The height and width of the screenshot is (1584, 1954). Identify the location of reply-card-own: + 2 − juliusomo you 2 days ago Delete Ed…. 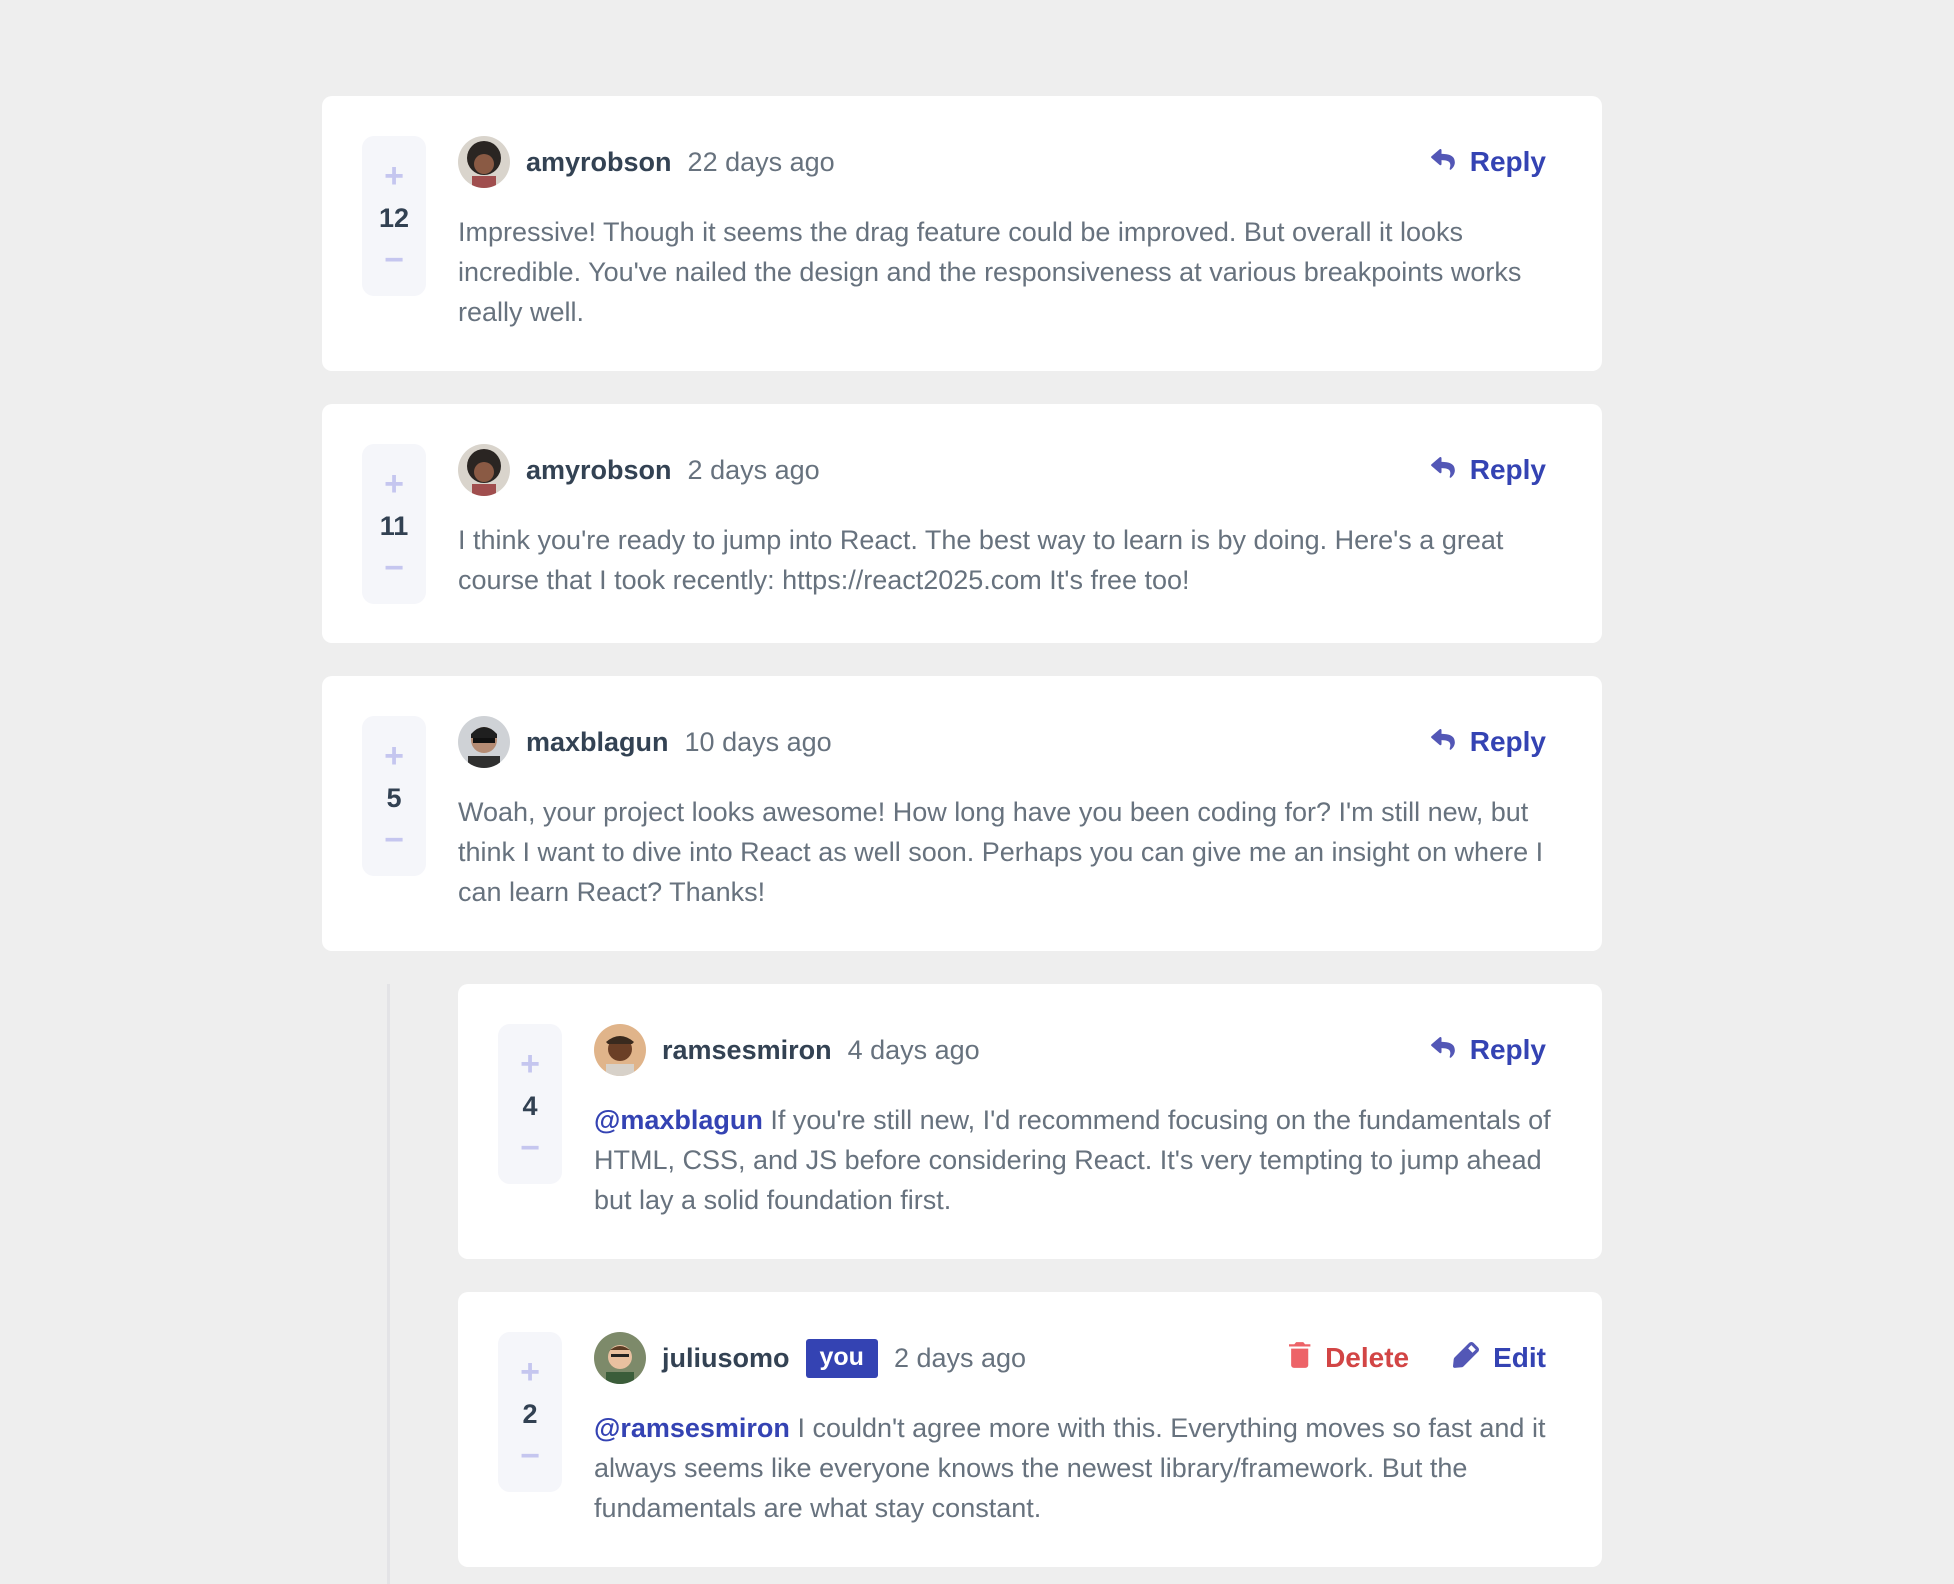
(1030, 1429).